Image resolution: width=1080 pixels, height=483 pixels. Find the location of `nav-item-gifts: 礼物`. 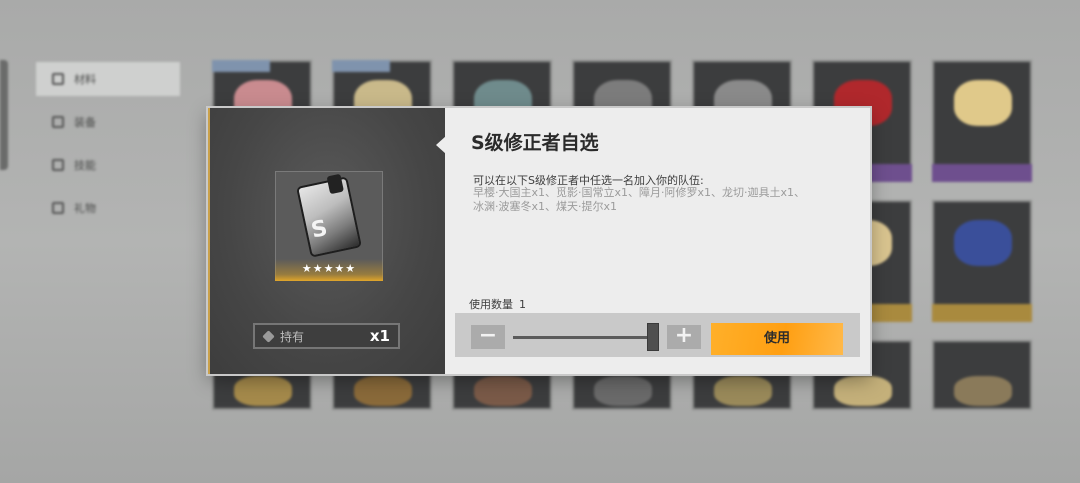

nav-item-gifts: 礼物 is located at coordinates (108, 208).